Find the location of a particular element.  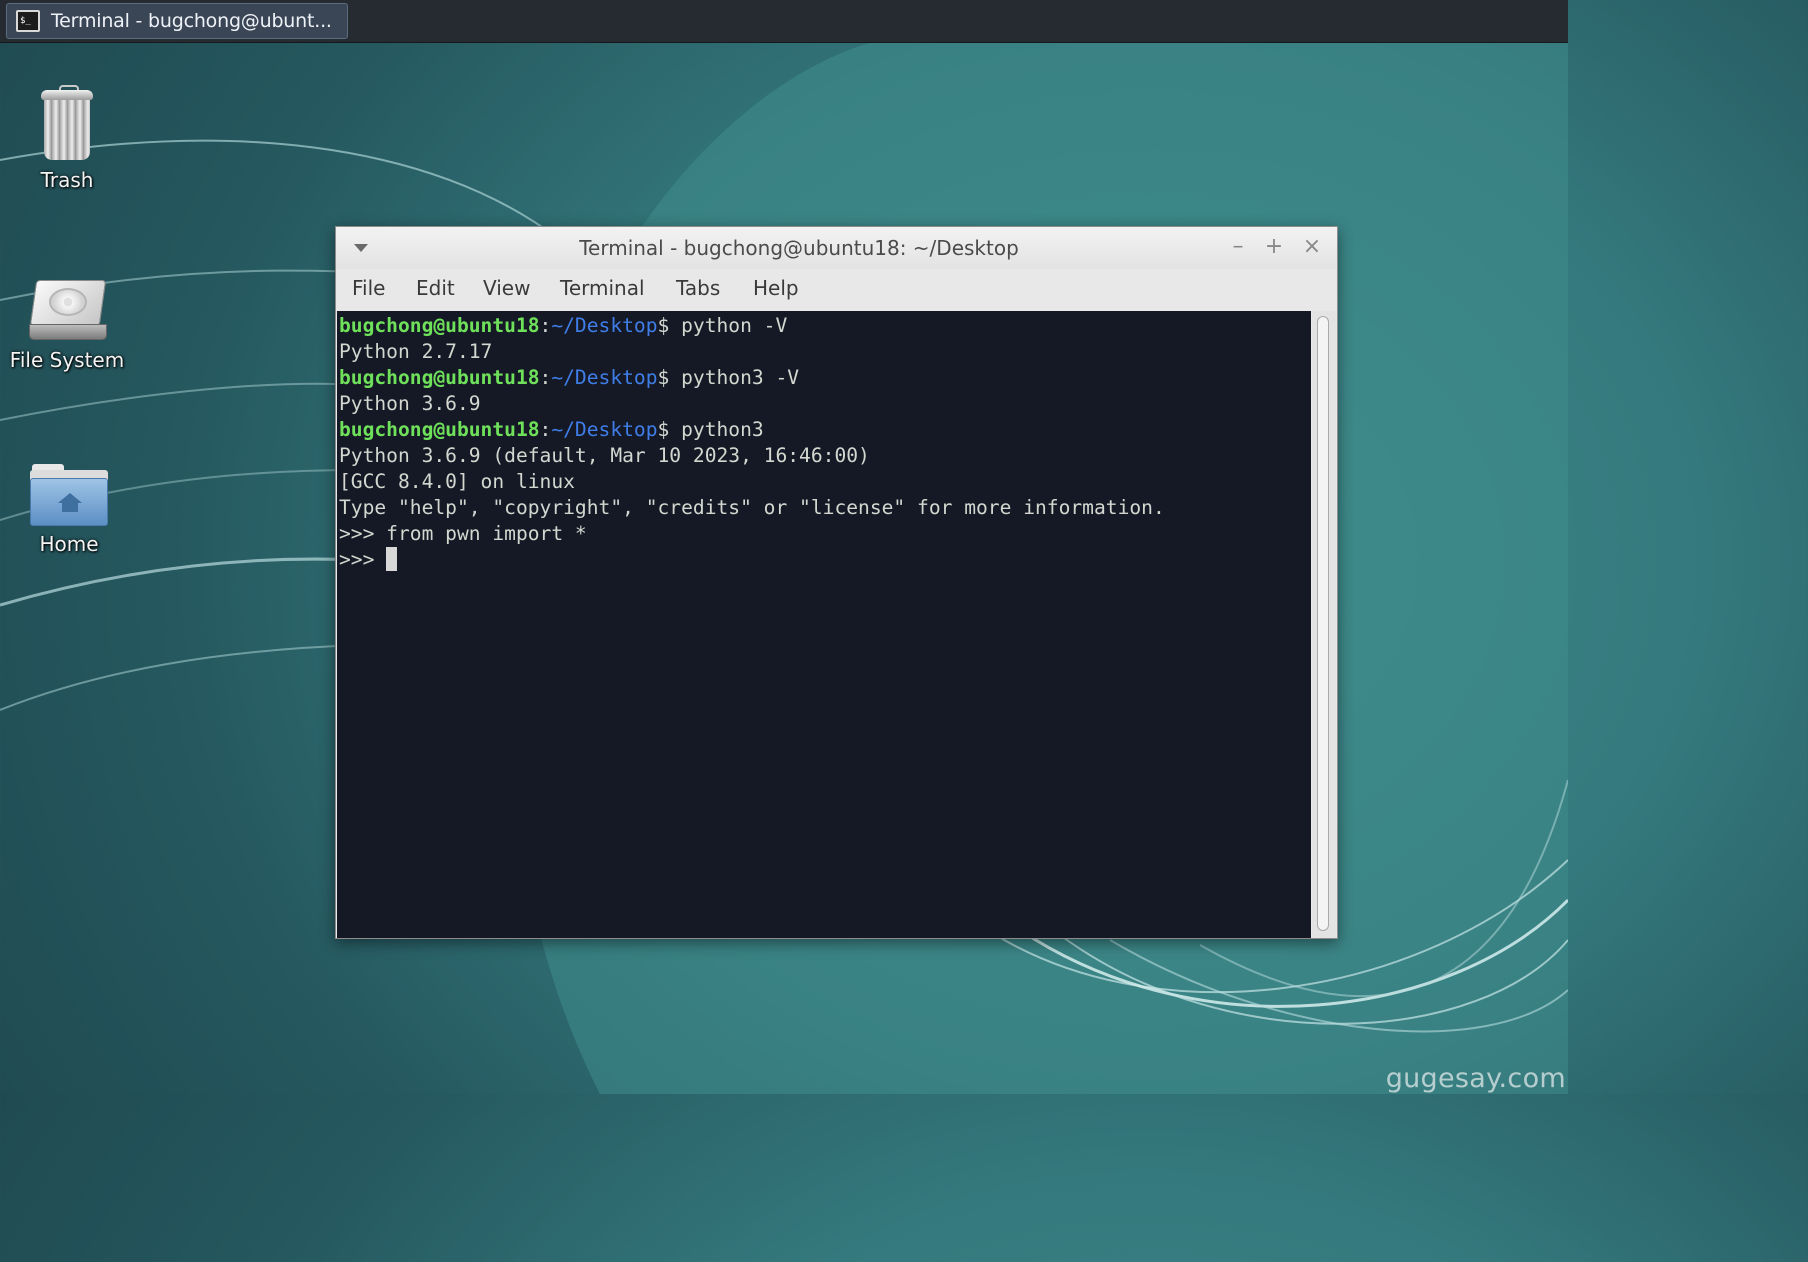

desktop-icon-trash: Trash is located at coordinates (67, 138).